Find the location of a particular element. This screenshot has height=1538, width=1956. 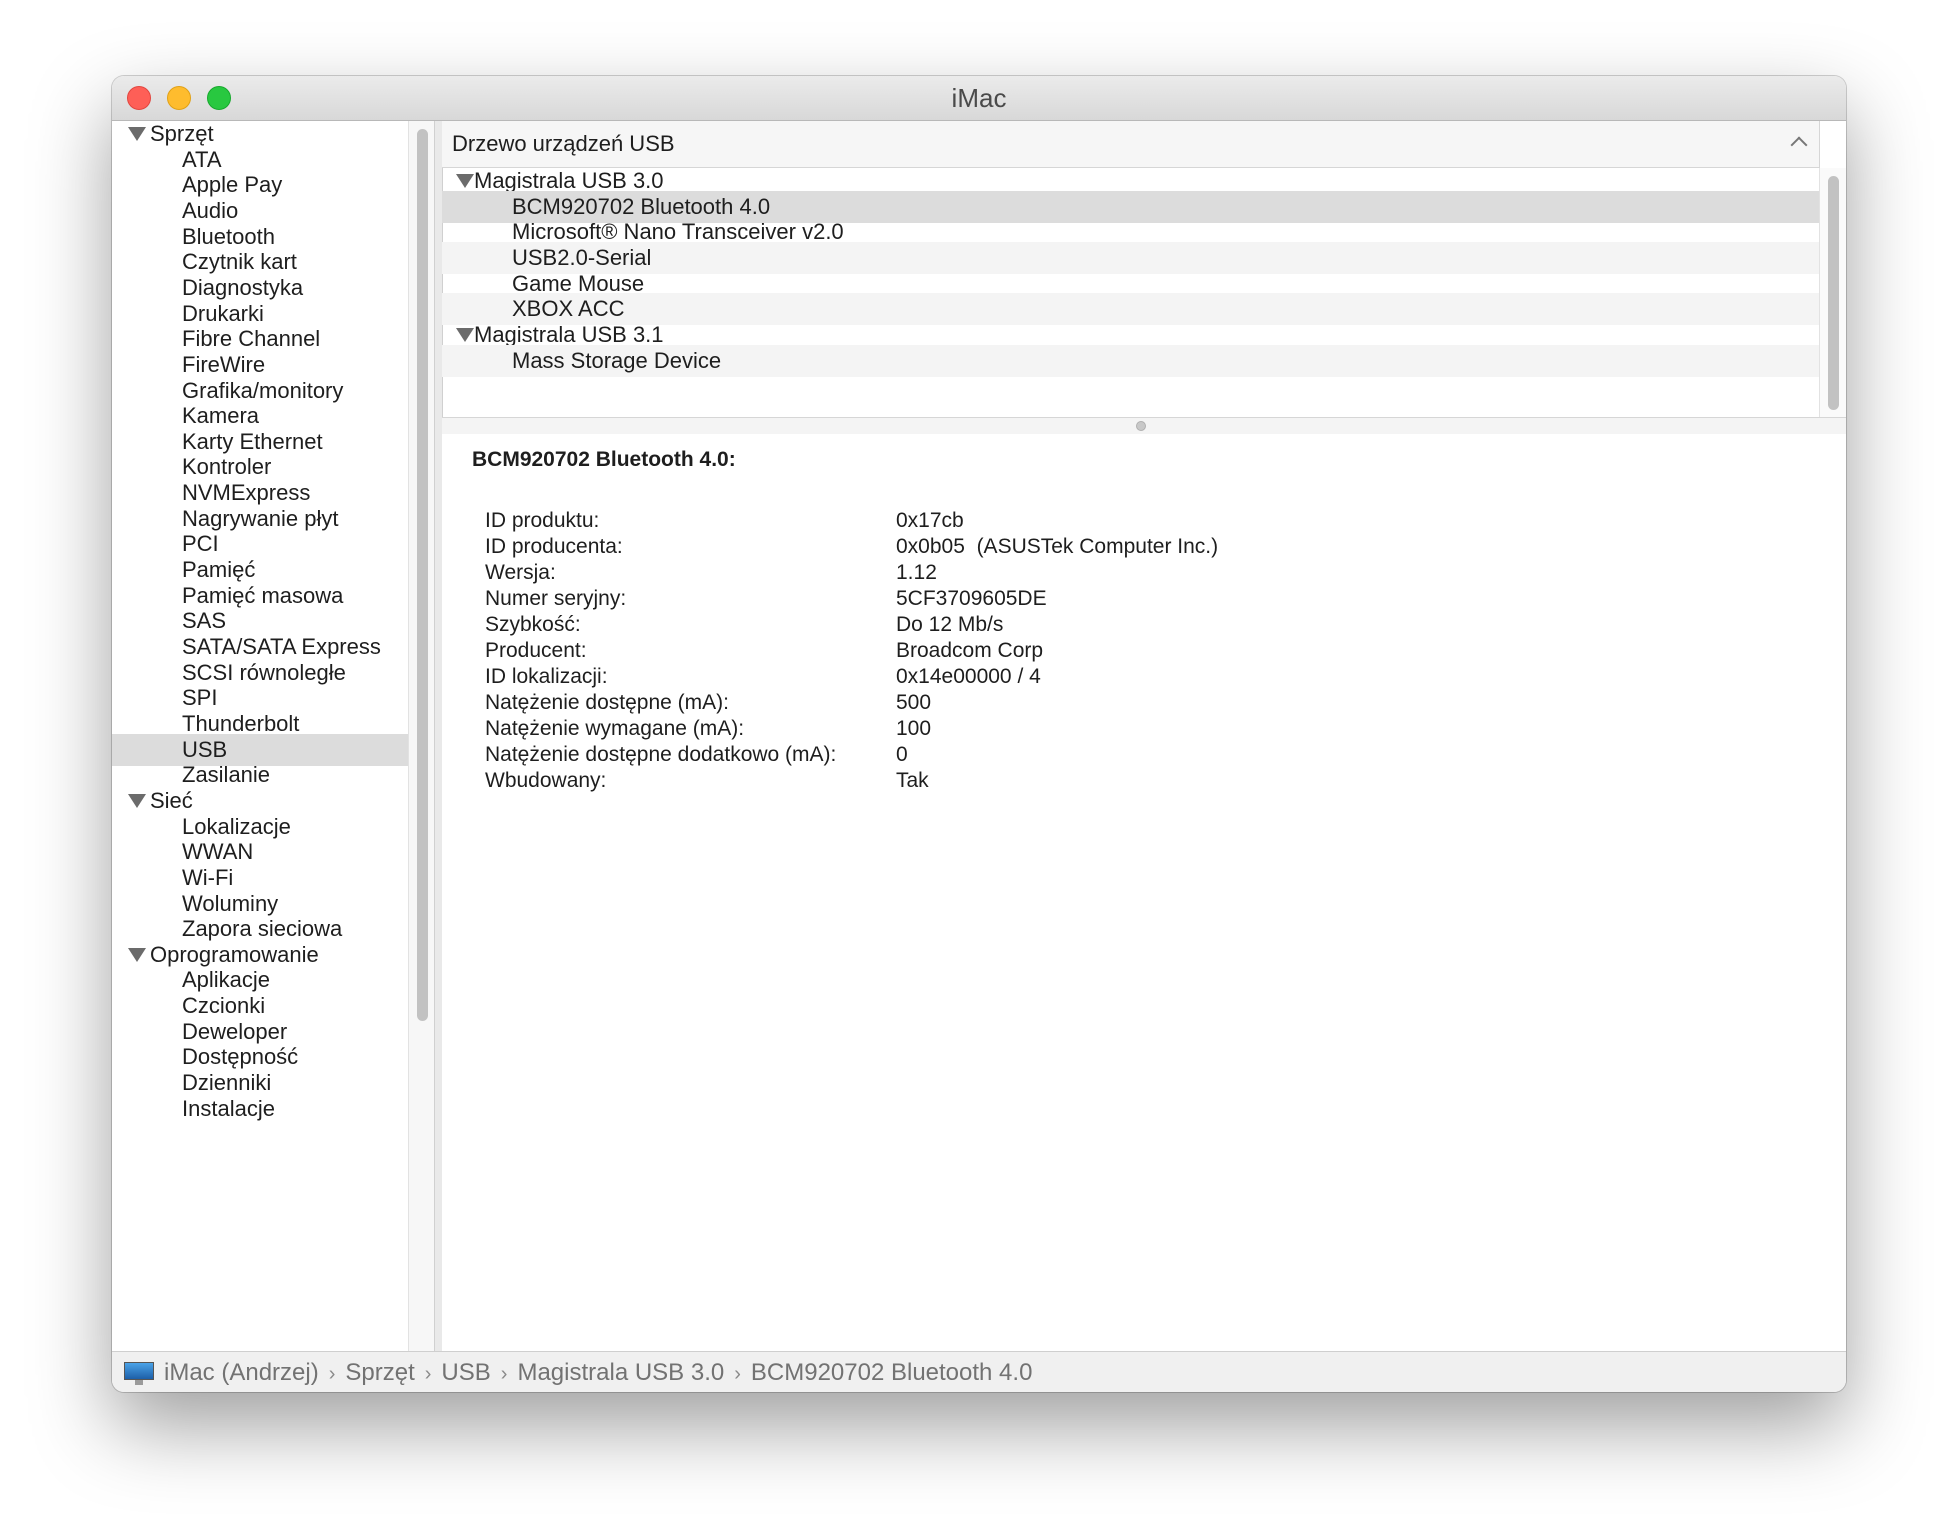

property-row: Wersja: 1.12 is located at coordinates (935, 573).